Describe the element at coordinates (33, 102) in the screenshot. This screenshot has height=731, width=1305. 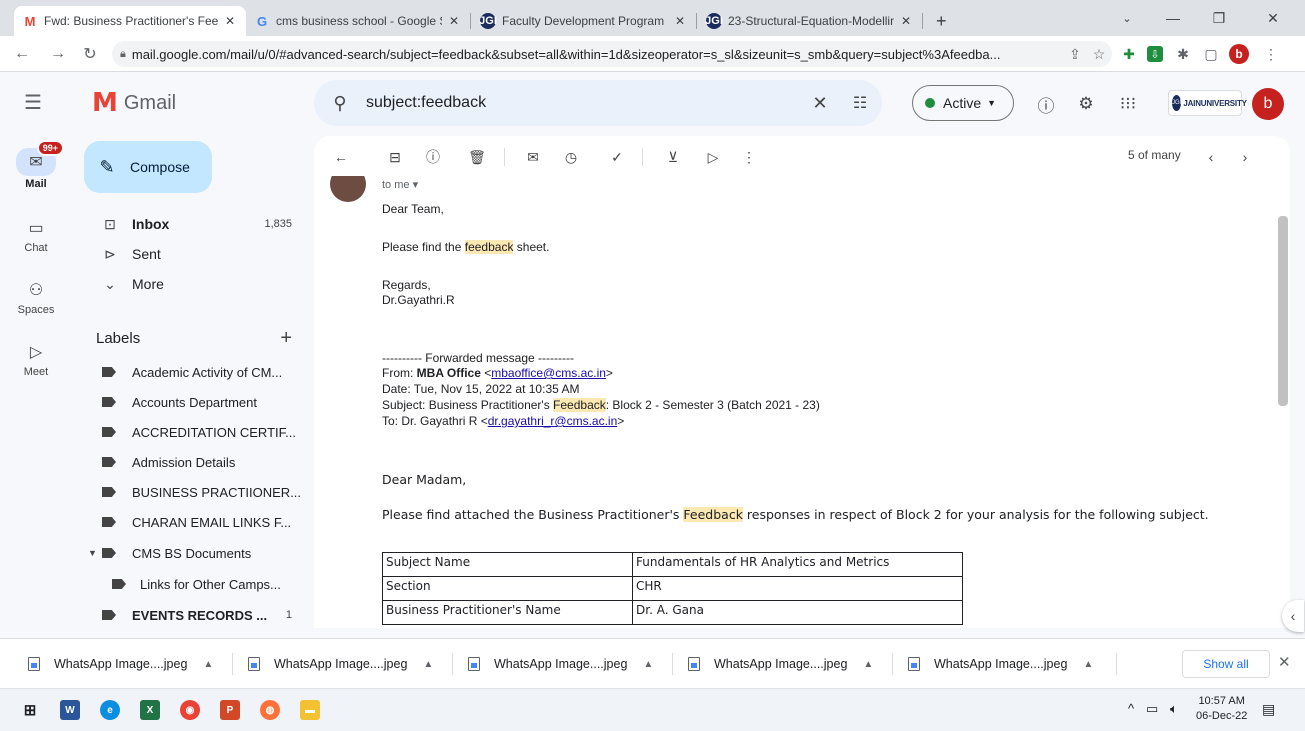
I see `main-menu-icon: ☰` at that location.